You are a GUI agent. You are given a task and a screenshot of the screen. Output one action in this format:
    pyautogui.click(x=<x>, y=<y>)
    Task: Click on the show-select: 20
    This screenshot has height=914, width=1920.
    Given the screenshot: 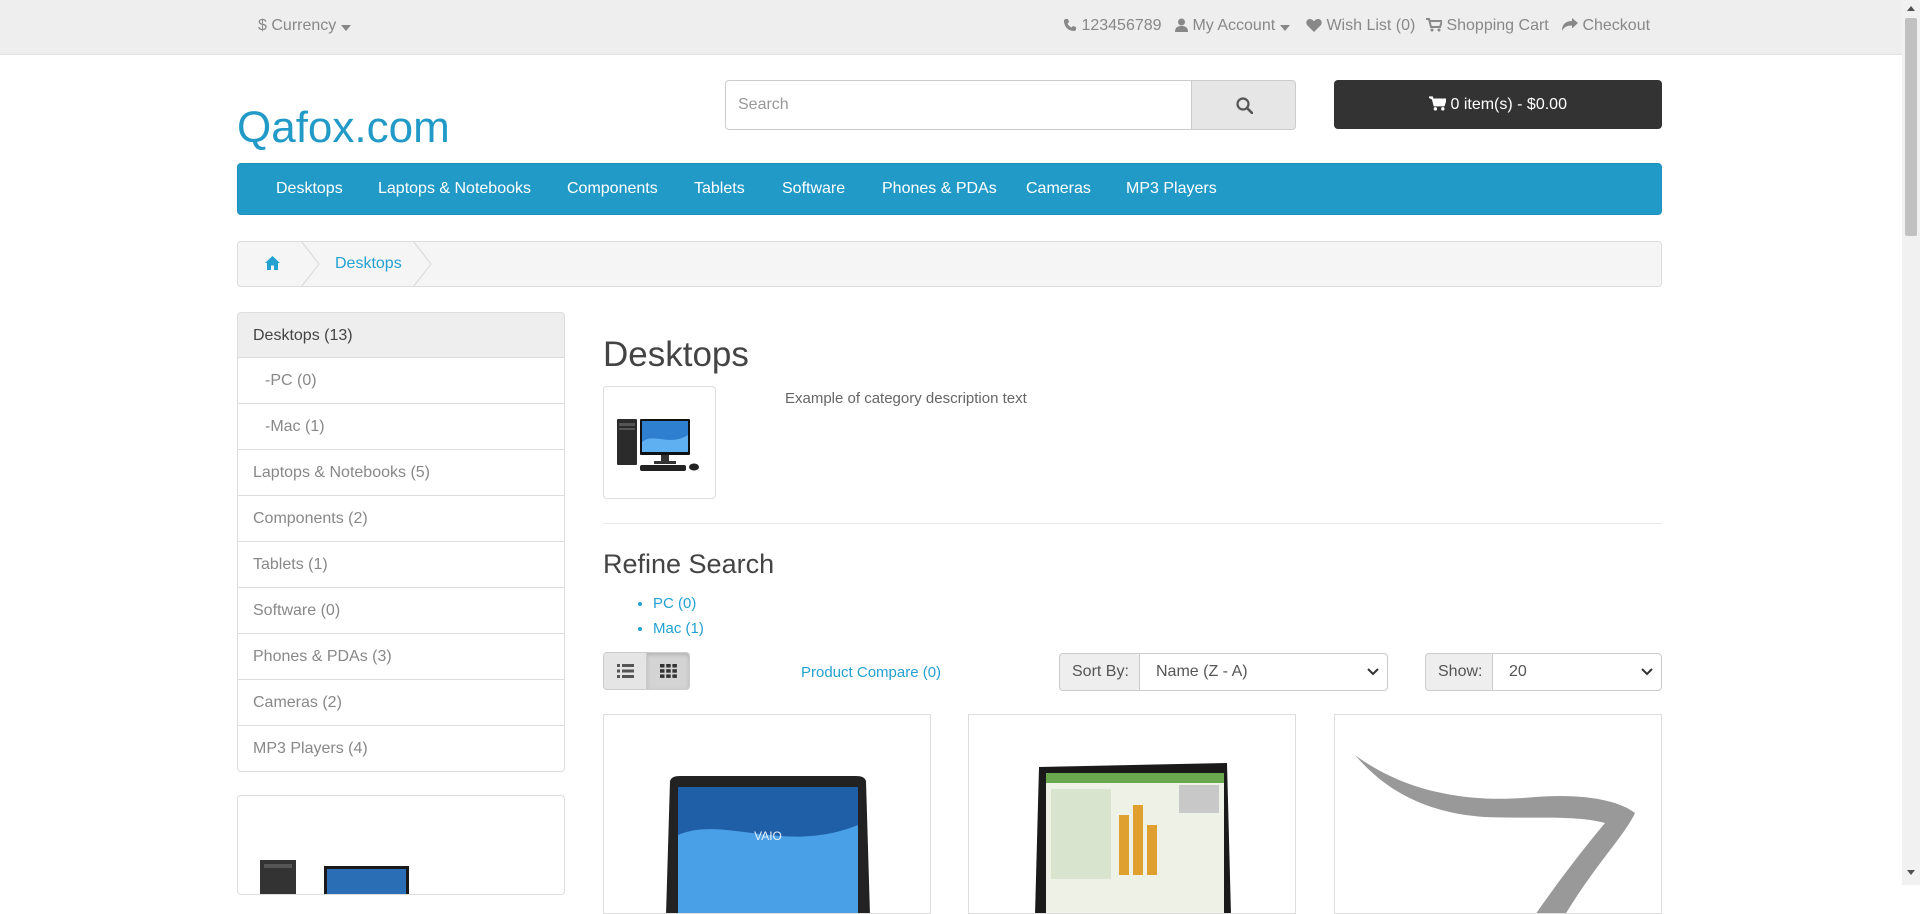 What is the action you would take?
    pyautogui.click(x=1577, y=672)
    